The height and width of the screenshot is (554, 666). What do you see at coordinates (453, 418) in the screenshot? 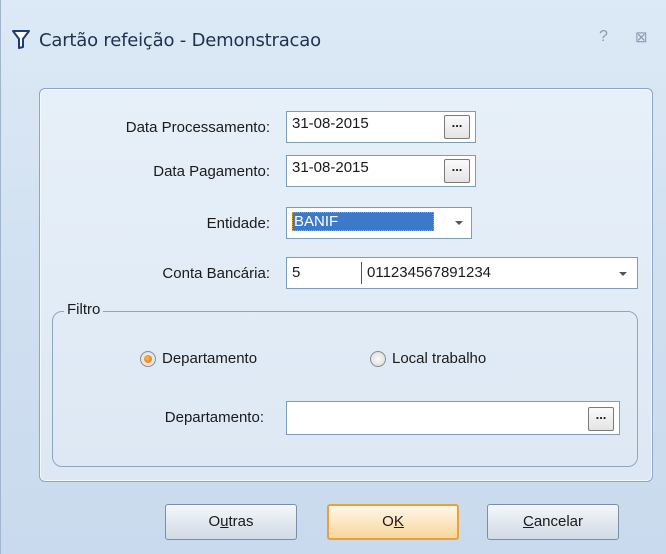
I see `filtro-departamento-field` at bounding box center [453, 418].